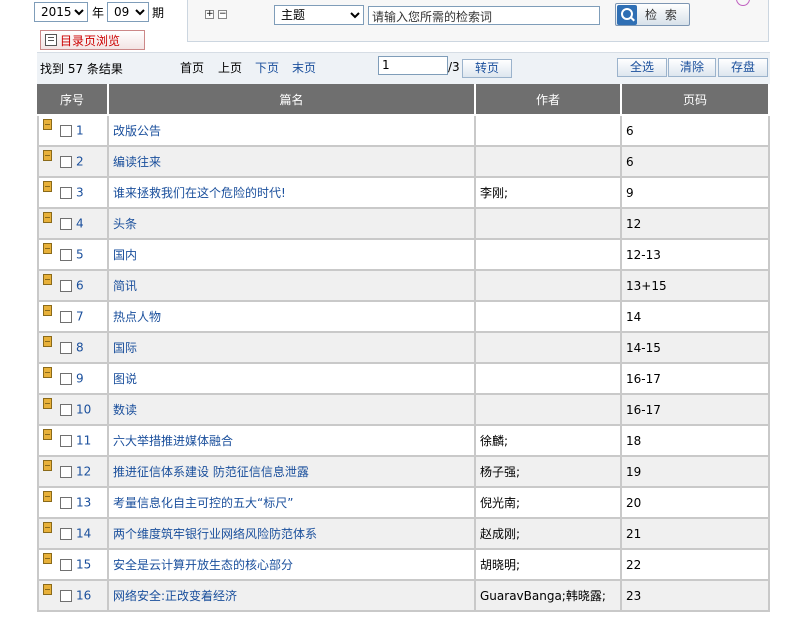 This screenshot has height=641, width=794. What do you see at coordinates (158, 13) in the screenshot?
I see `issue-label: 期` at bounding box center [158, 13].